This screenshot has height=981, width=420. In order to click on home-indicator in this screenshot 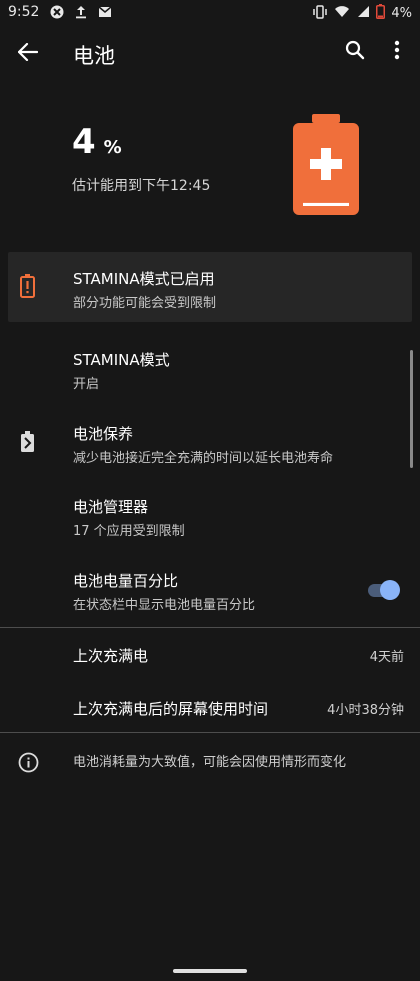, I will do `click(210, 971)`.